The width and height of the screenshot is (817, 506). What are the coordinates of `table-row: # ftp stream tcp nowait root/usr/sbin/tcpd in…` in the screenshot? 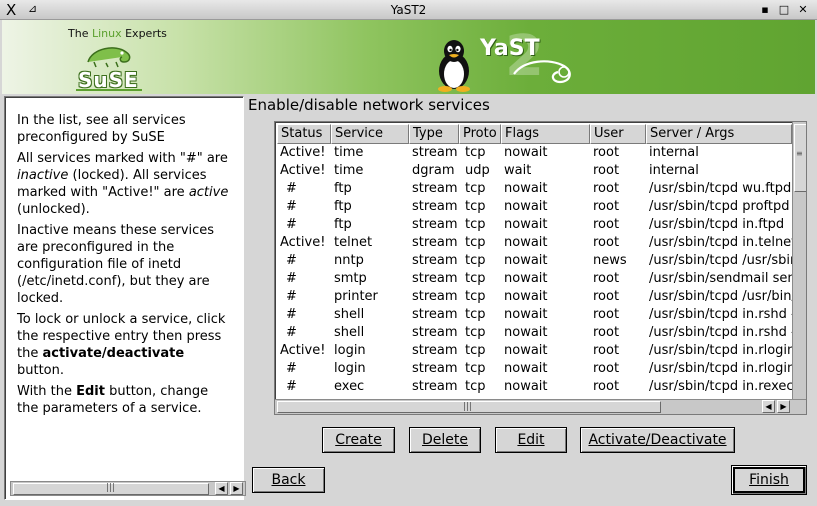 It's located at (534, 225).